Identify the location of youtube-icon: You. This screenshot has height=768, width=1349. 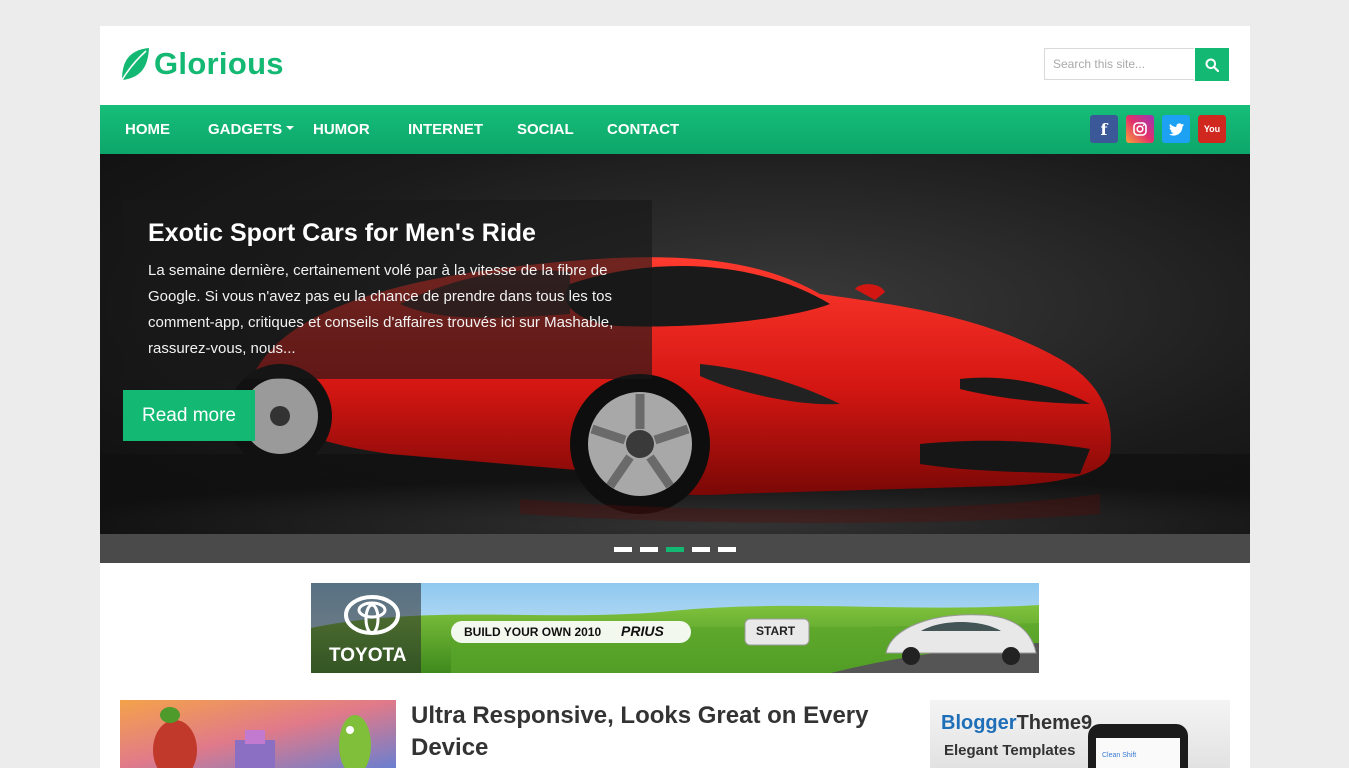
(1212, 129).